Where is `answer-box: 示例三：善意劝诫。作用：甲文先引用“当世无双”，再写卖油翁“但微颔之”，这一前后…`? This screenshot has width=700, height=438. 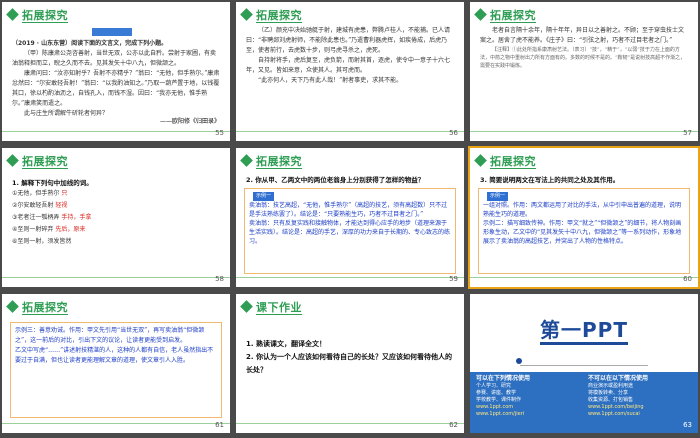 answer-box: 示例三：善意劝诫。作用：甲文先引用“当世无双”，再写卖油翁“但微颔之”，这一前后… is located at coordinates (116, 370).